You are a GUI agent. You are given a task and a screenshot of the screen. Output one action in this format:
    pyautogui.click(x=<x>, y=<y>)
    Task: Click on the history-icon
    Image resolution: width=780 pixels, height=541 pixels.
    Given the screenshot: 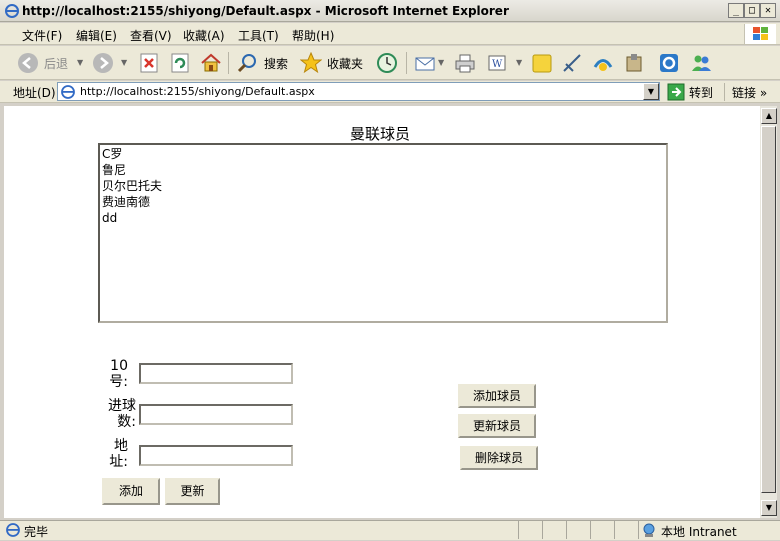 What is the action you would take?
    pyautogui.click(x=387, y=63)
    